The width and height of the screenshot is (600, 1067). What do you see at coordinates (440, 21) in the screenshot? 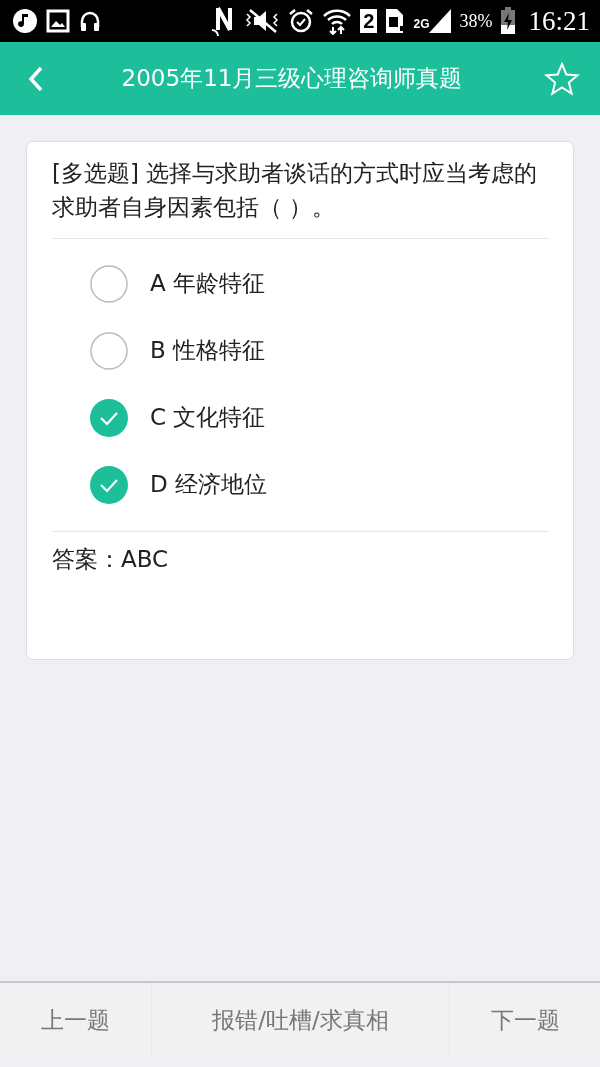
I see `signal-icon` at bounding box center [440, 21].